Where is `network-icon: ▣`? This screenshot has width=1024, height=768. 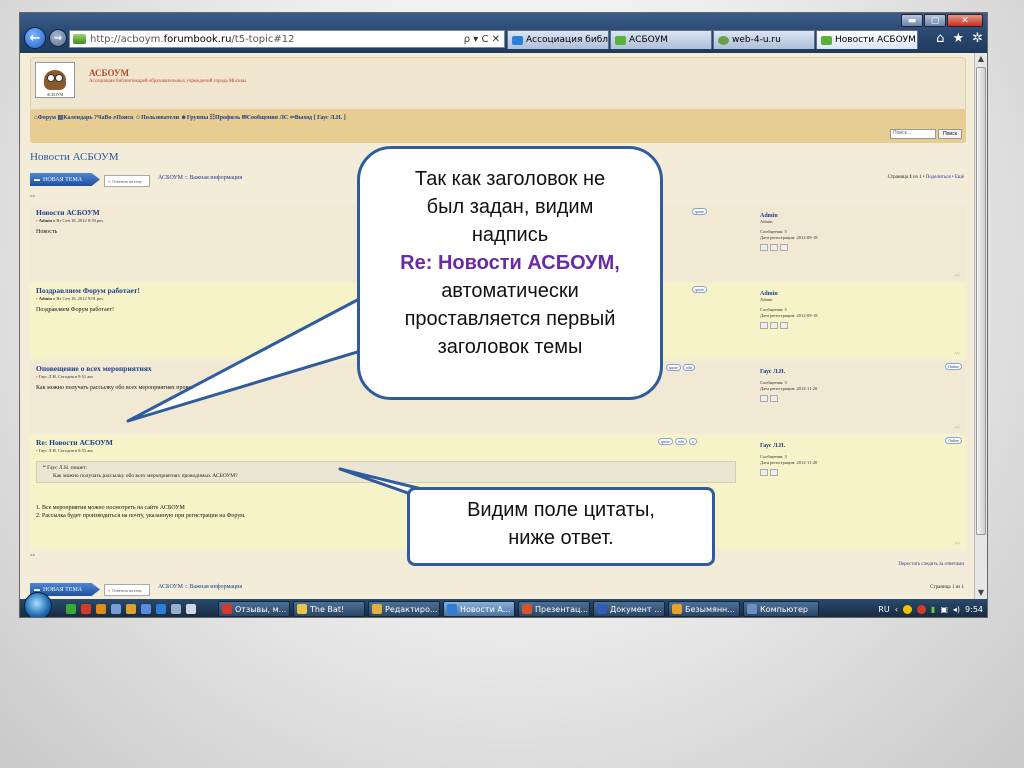
network-icon: ▣ is located at coordinates (944, 609).